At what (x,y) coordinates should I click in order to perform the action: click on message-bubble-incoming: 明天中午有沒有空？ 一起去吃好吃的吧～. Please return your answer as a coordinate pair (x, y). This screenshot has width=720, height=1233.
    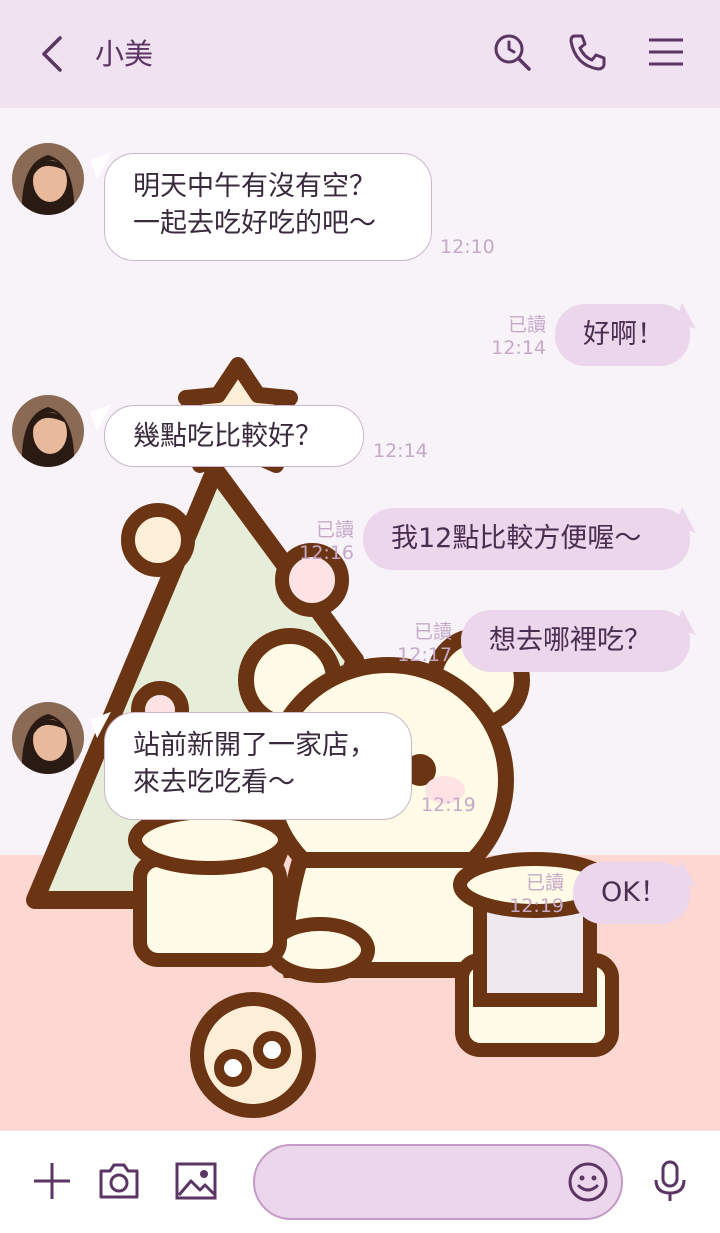
    Looking at the image, I should click on (268, 207).